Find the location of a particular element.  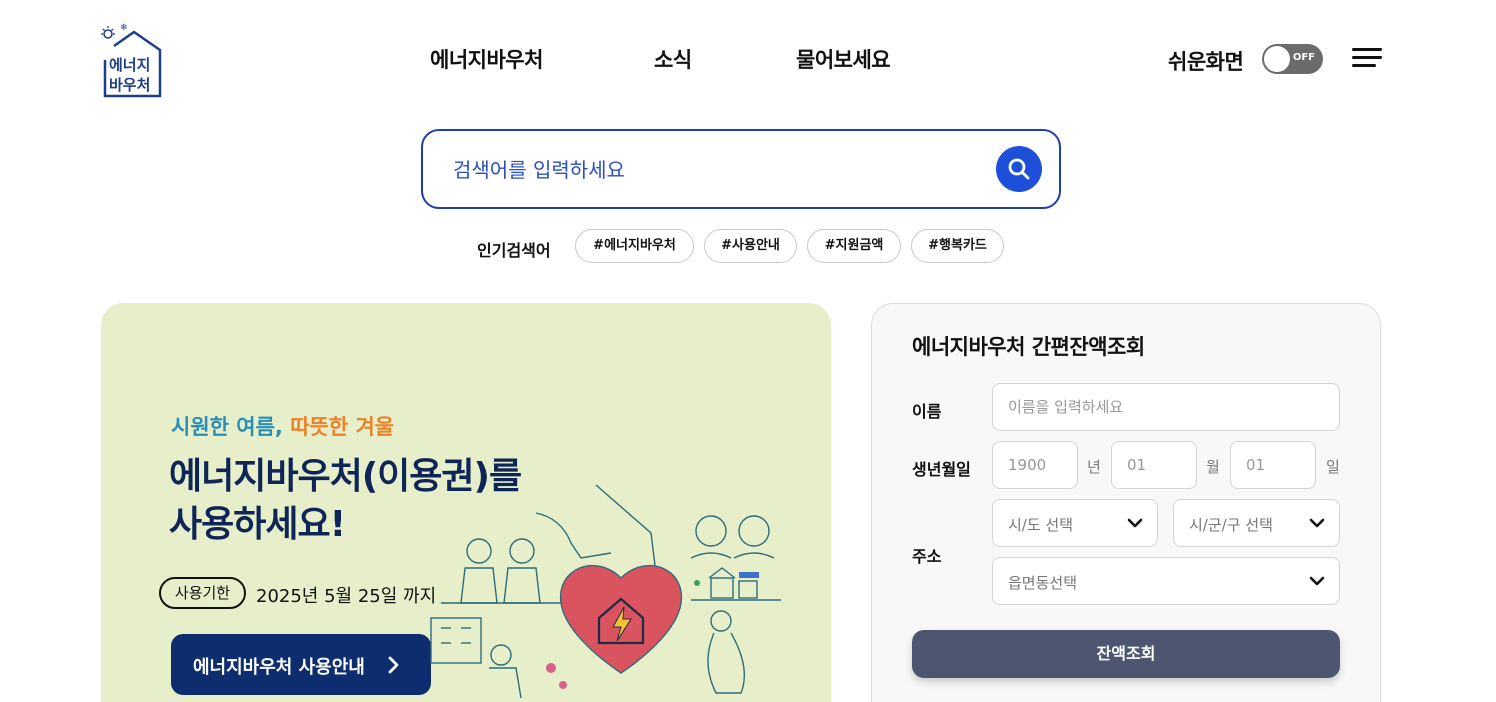

popular-tag: #사용안내 is located at coordinates (750, 246).